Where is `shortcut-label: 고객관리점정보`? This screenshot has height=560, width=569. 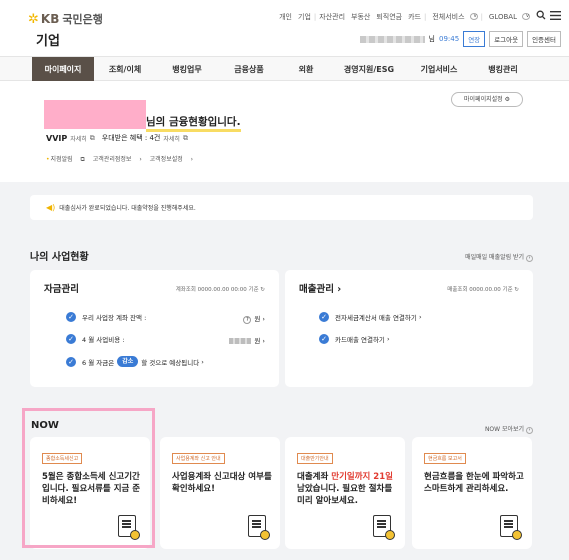 shortcut-label: 고객관리점정보 is located at coordinates (112, 159).